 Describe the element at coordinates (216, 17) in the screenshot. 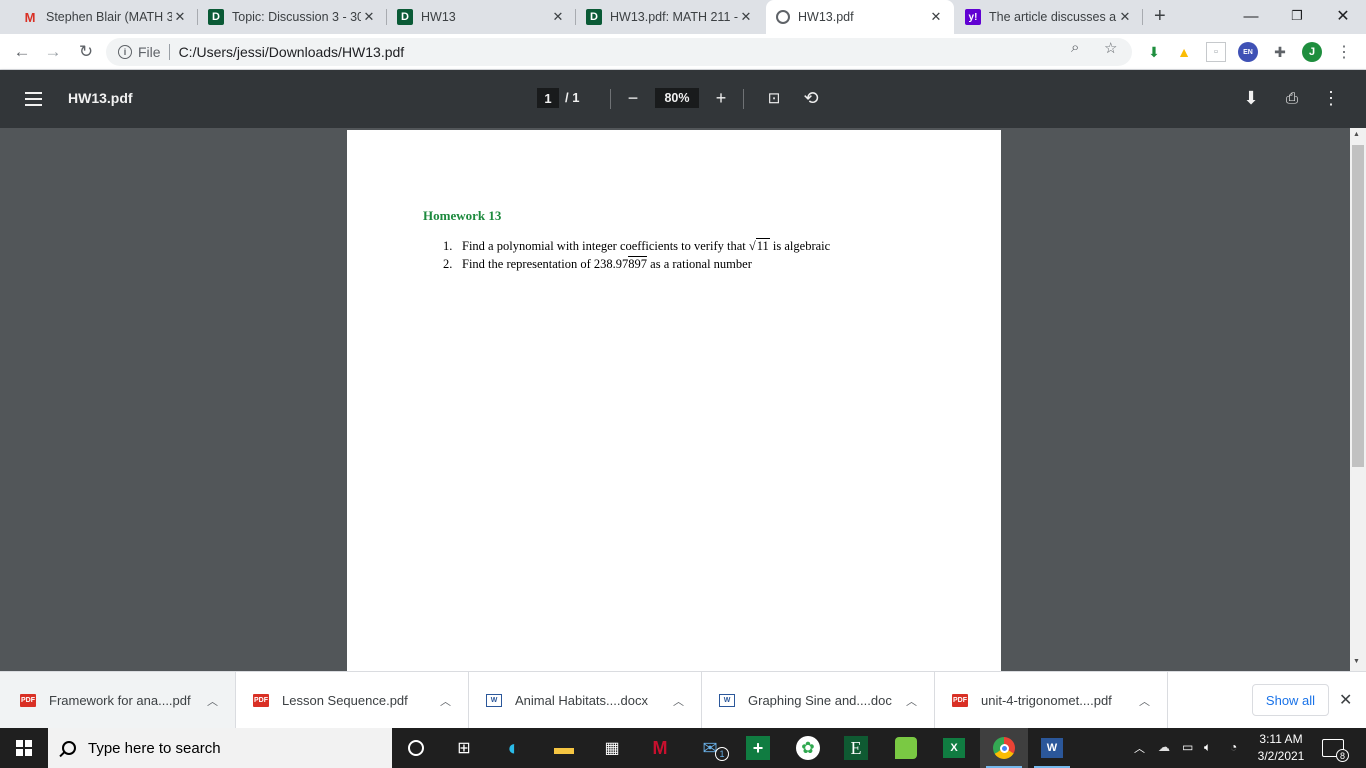

I see `d2l-icon: D` at that location.